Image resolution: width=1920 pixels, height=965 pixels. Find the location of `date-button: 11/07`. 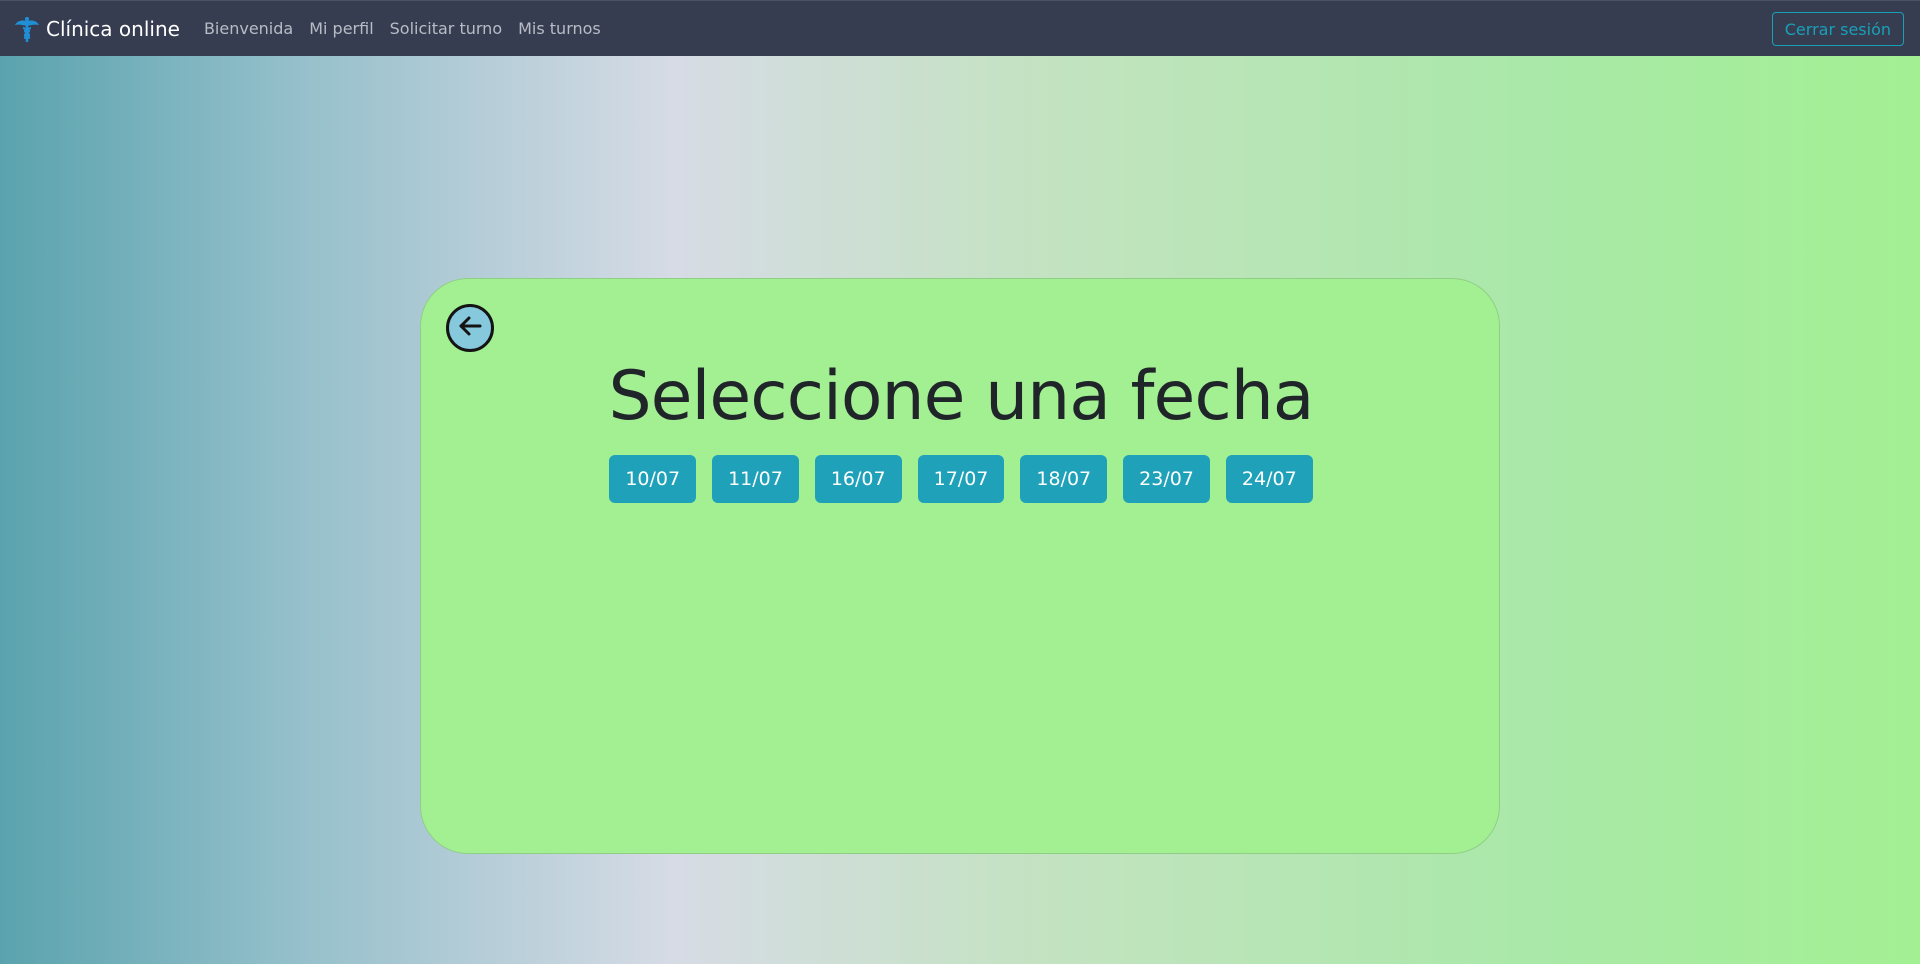

date-button: 11/07 is located at coordinates (755, 479).